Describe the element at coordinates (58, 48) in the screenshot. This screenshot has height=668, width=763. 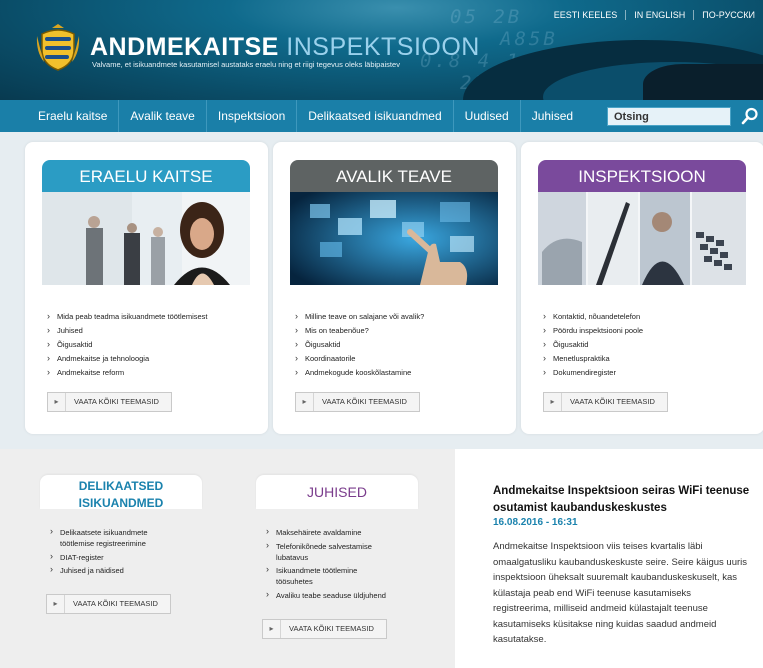
I see `coat-of-arms-logo` at that location.